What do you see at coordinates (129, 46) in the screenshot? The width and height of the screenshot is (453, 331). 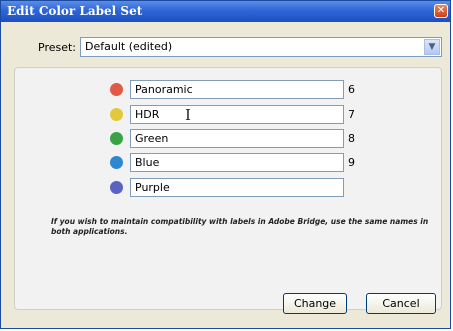 I see `preset-value: Default (edited)` at bounding box center [129, 46].